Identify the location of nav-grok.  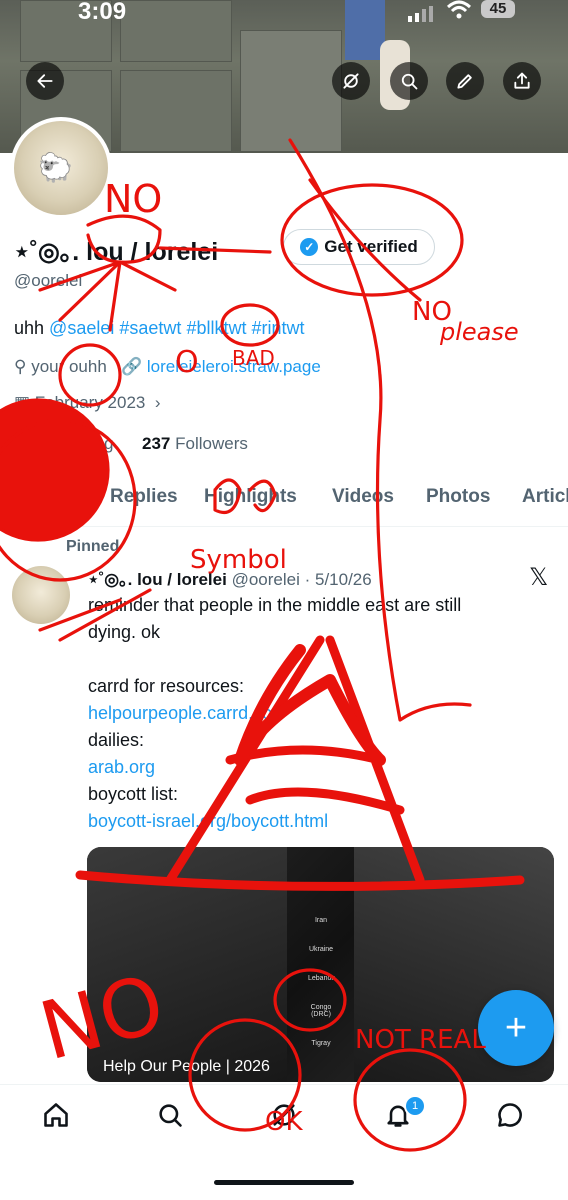
(285, 1116).